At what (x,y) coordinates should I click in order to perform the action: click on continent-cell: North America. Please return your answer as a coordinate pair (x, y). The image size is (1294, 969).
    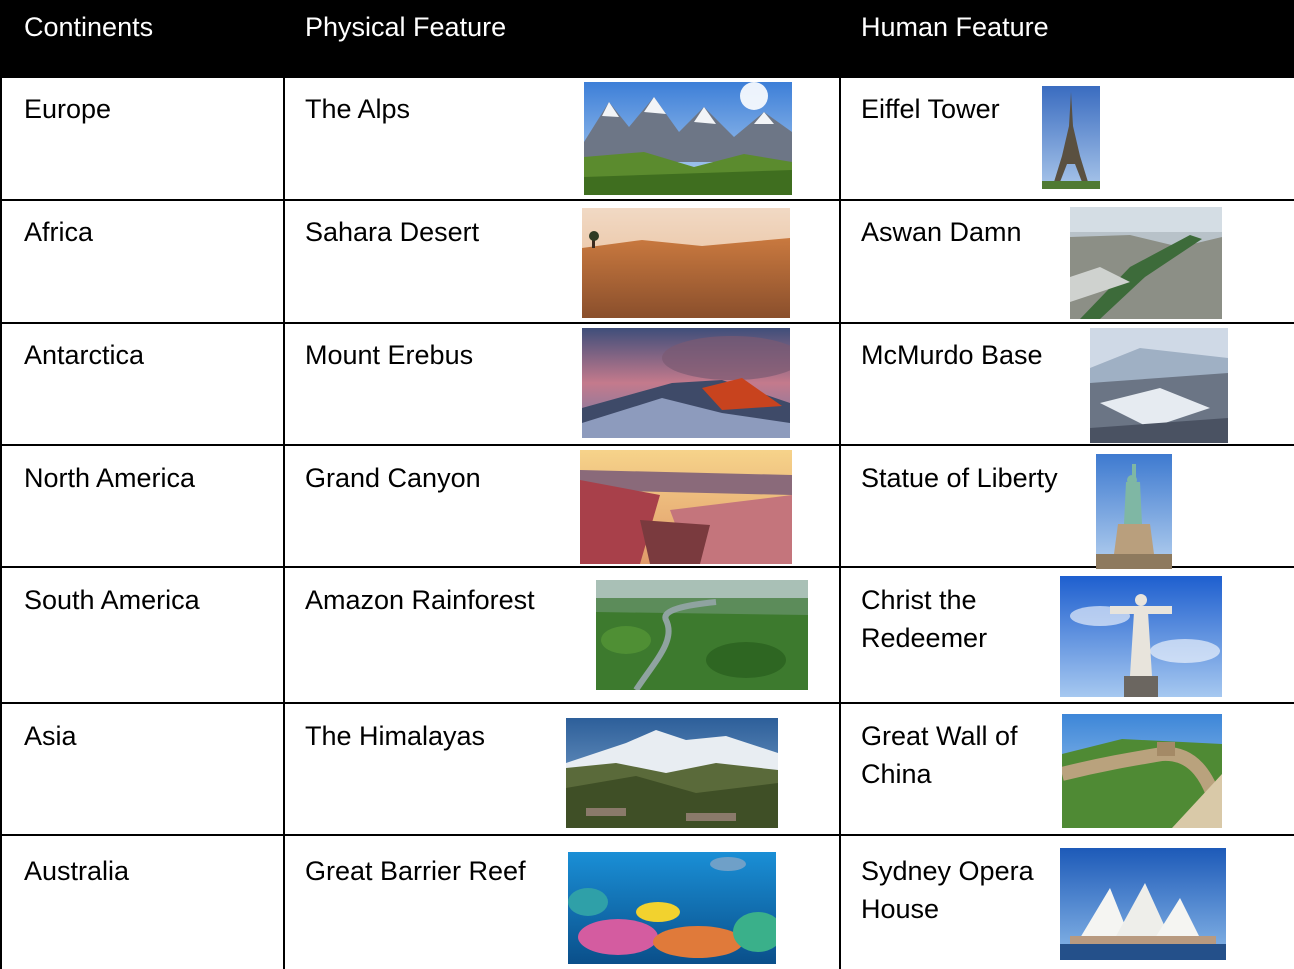
    Looking at the image, I should click on (110, 478).